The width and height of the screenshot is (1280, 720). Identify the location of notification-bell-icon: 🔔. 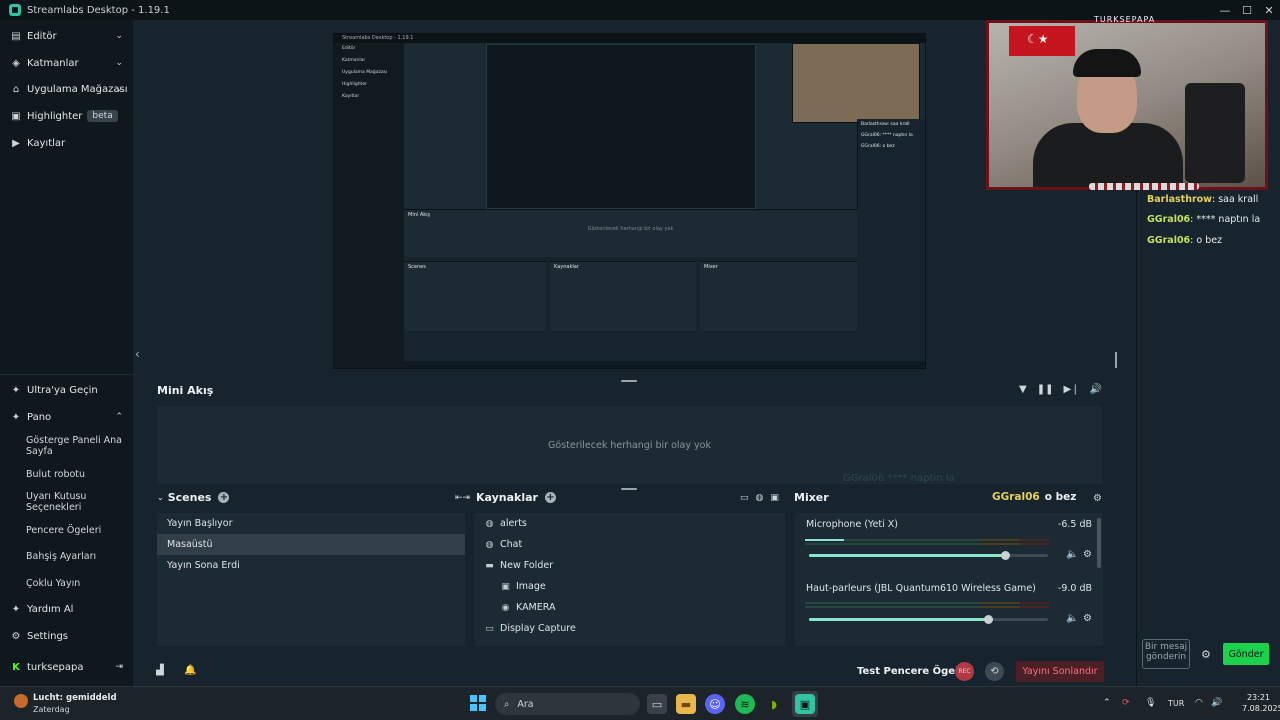
(190, 670).